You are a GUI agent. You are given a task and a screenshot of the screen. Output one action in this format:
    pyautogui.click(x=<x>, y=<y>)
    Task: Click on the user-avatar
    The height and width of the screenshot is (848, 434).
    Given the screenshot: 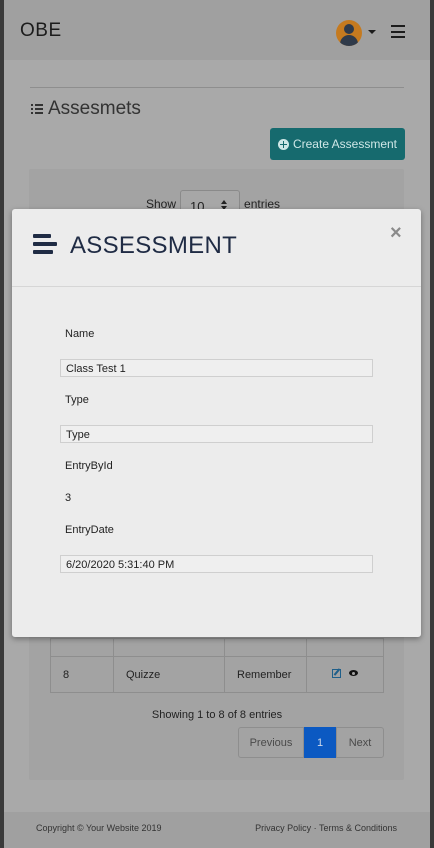 What is the action you would take?
    pyautogui.click(x=349, y=33)
    